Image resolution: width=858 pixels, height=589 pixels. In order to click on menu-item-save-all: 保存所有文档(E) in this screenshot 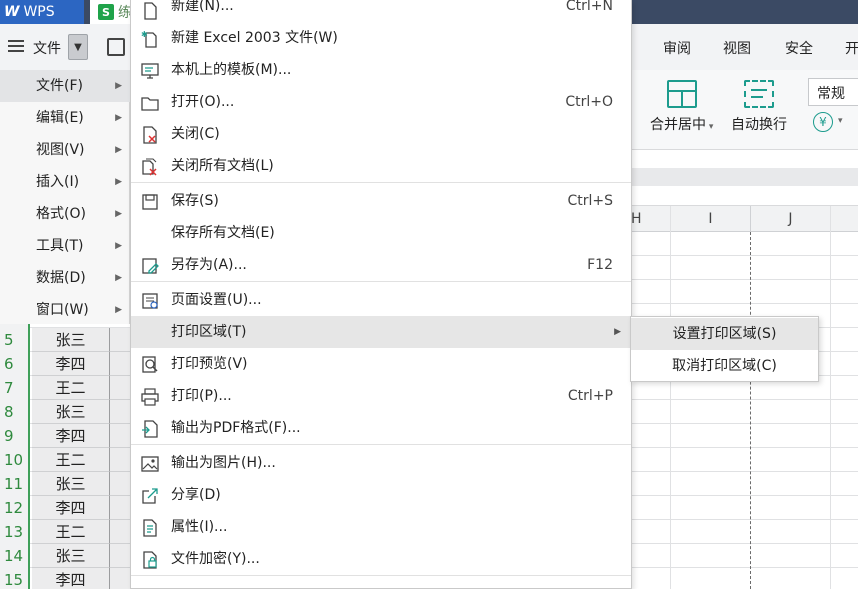, I will do `click(381, 233)`.